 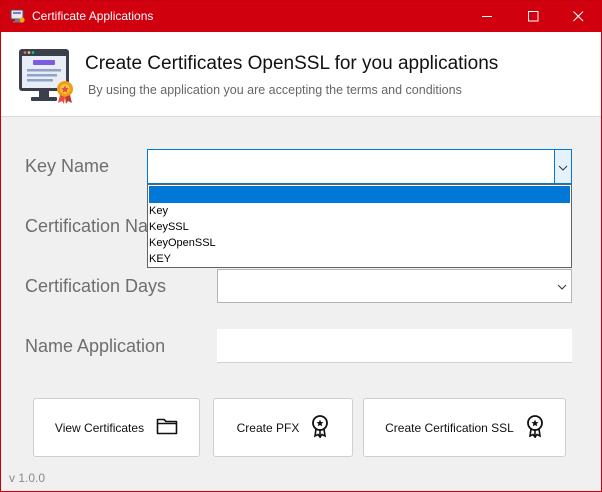 I want to click on create-certification-ssl-label: Create Certification SSL, so click(x=449, y=427).